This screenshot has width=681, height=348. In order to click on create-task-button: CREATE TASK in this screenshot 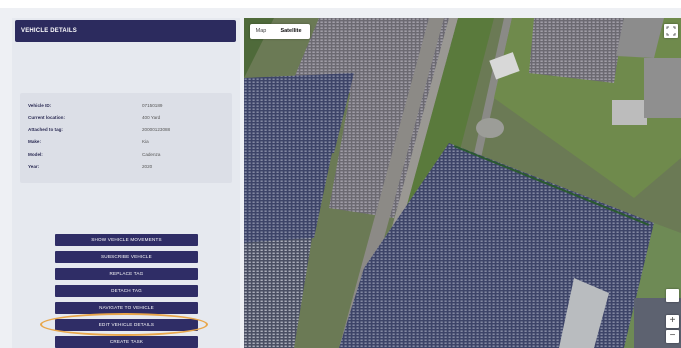, I will do `click(126, 342)`.